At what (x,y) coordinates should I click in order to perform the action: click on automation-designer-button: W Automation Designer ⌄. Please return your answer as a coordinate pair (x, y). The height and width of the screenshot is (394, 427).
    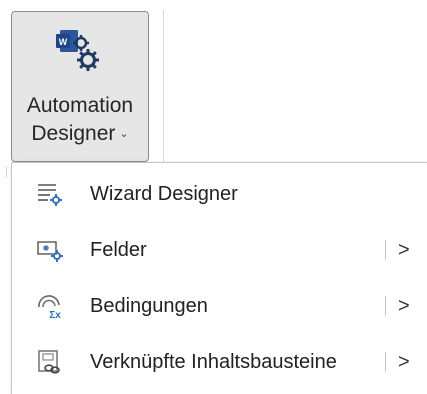
    Looking at the image, I should click on (80, 86).